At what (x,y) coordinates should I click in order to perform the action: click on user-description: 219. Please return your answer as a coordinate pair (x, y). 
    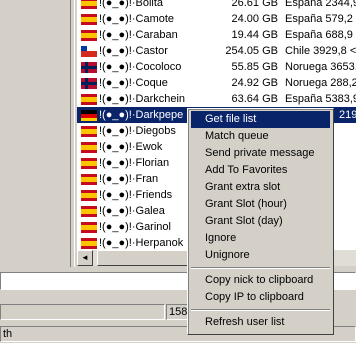
    Looking at the image, I should click on (347, 115).